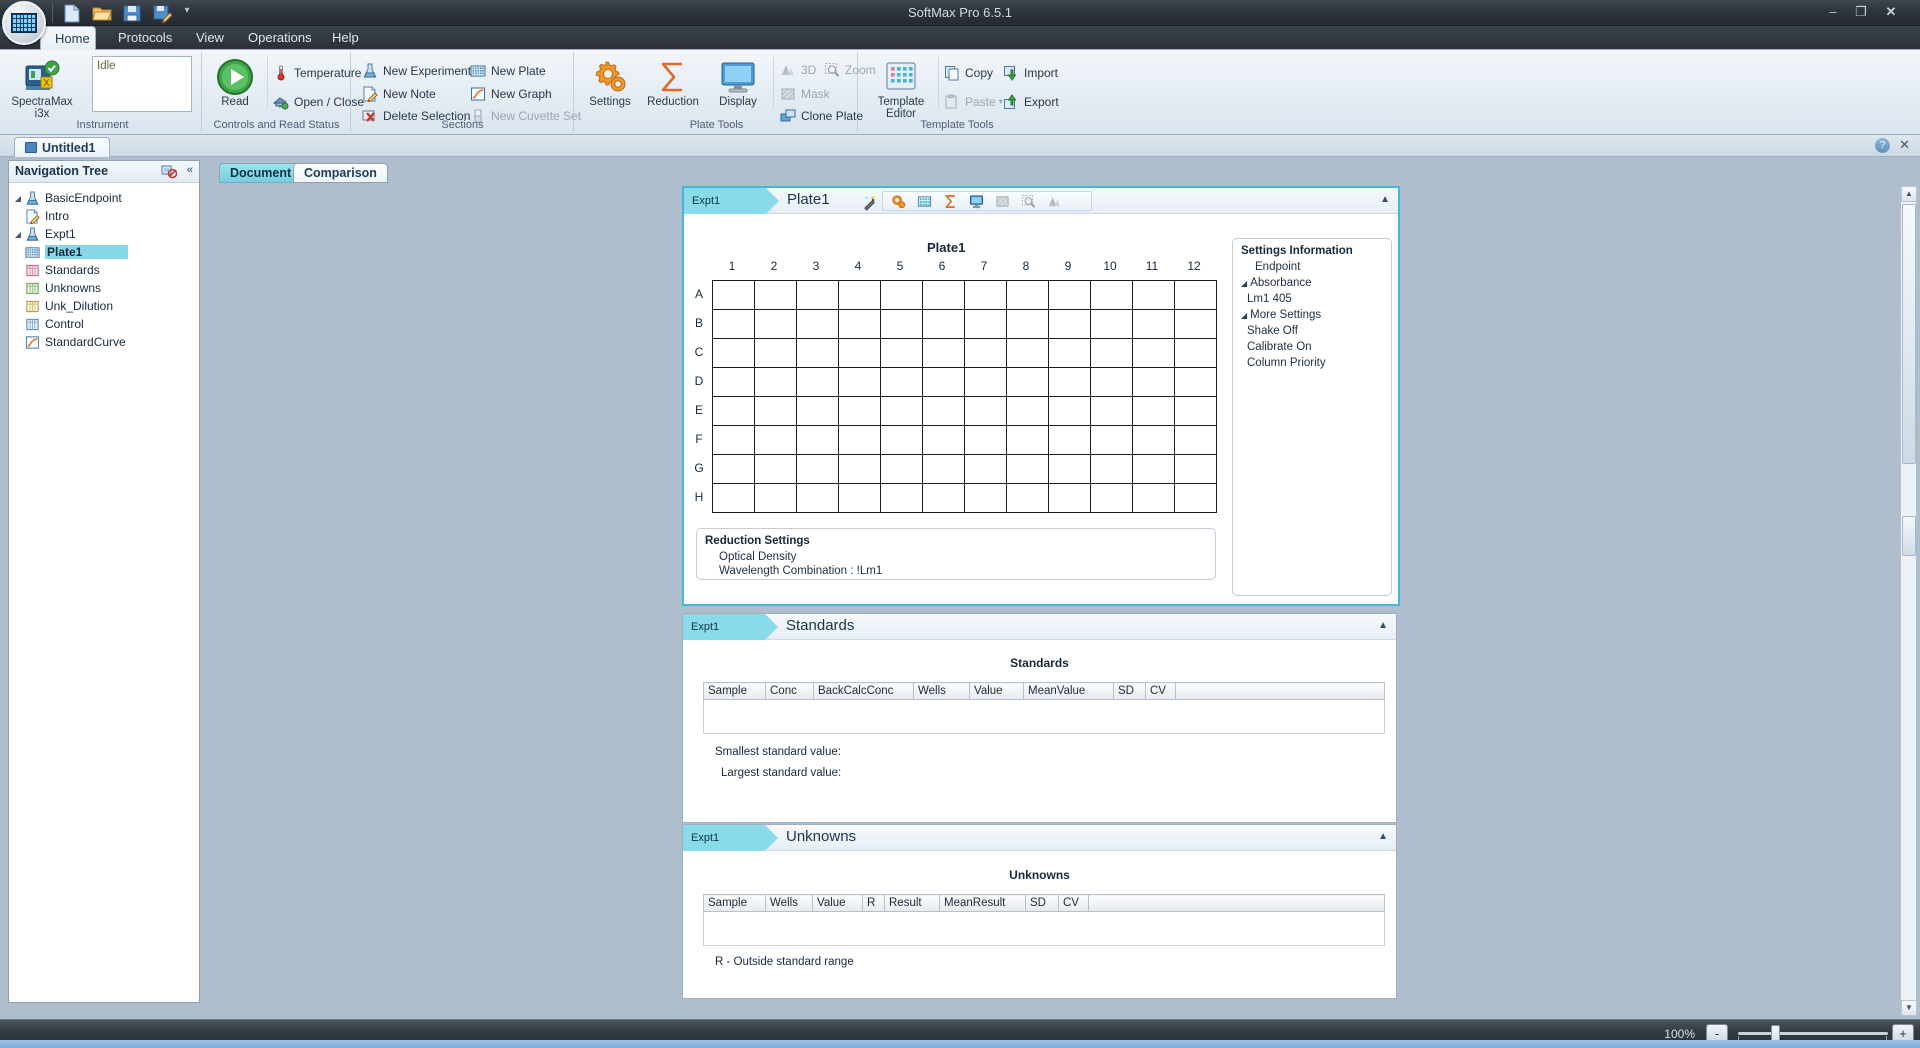  I want to click on plate-well-B5, so click(901, 324).